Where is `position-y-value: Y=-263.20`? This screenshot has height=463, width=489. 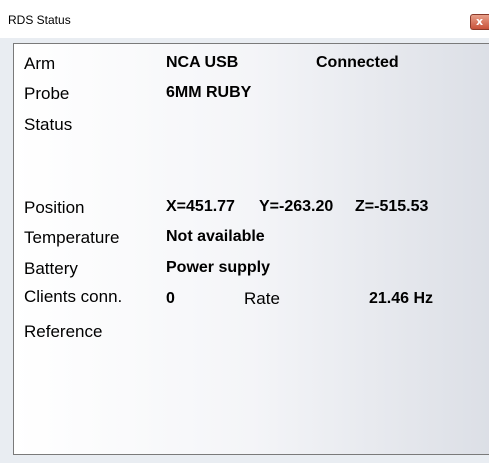 position-y-value: Y=-263.20 is located at coordinates (296, 206).